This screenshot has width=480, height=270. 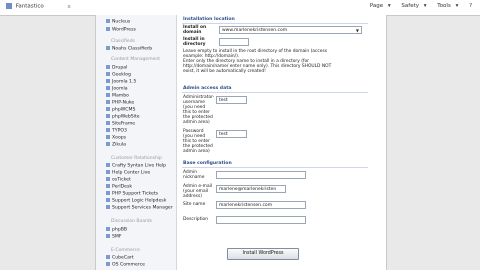 I want to click on sidebar-item-mambo: Mambo, so click(x=117, y=96).